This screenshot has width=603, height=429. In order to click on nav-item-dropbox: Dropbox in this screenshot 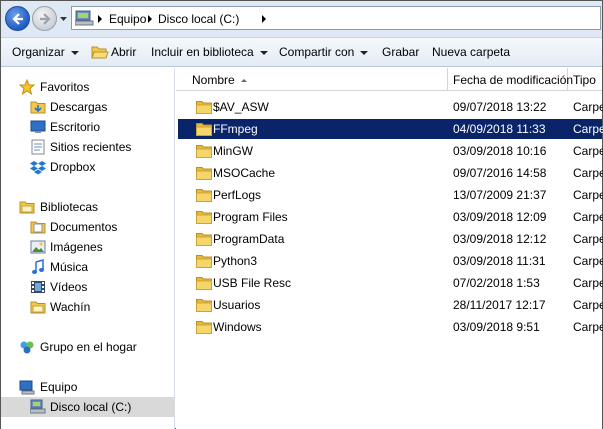, I will do `click(88, 167)`.